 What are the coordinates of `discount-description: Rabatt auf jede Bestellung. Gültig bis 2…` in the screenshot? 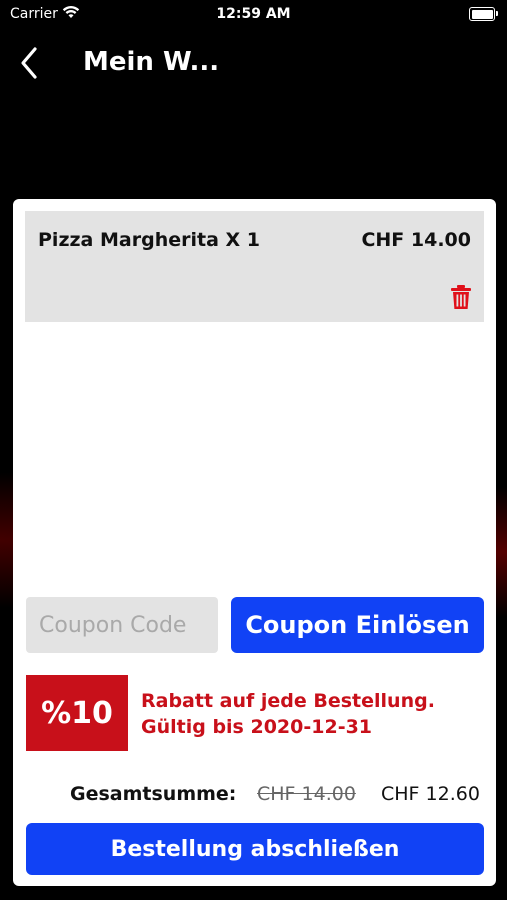 It's located at (288, 714).